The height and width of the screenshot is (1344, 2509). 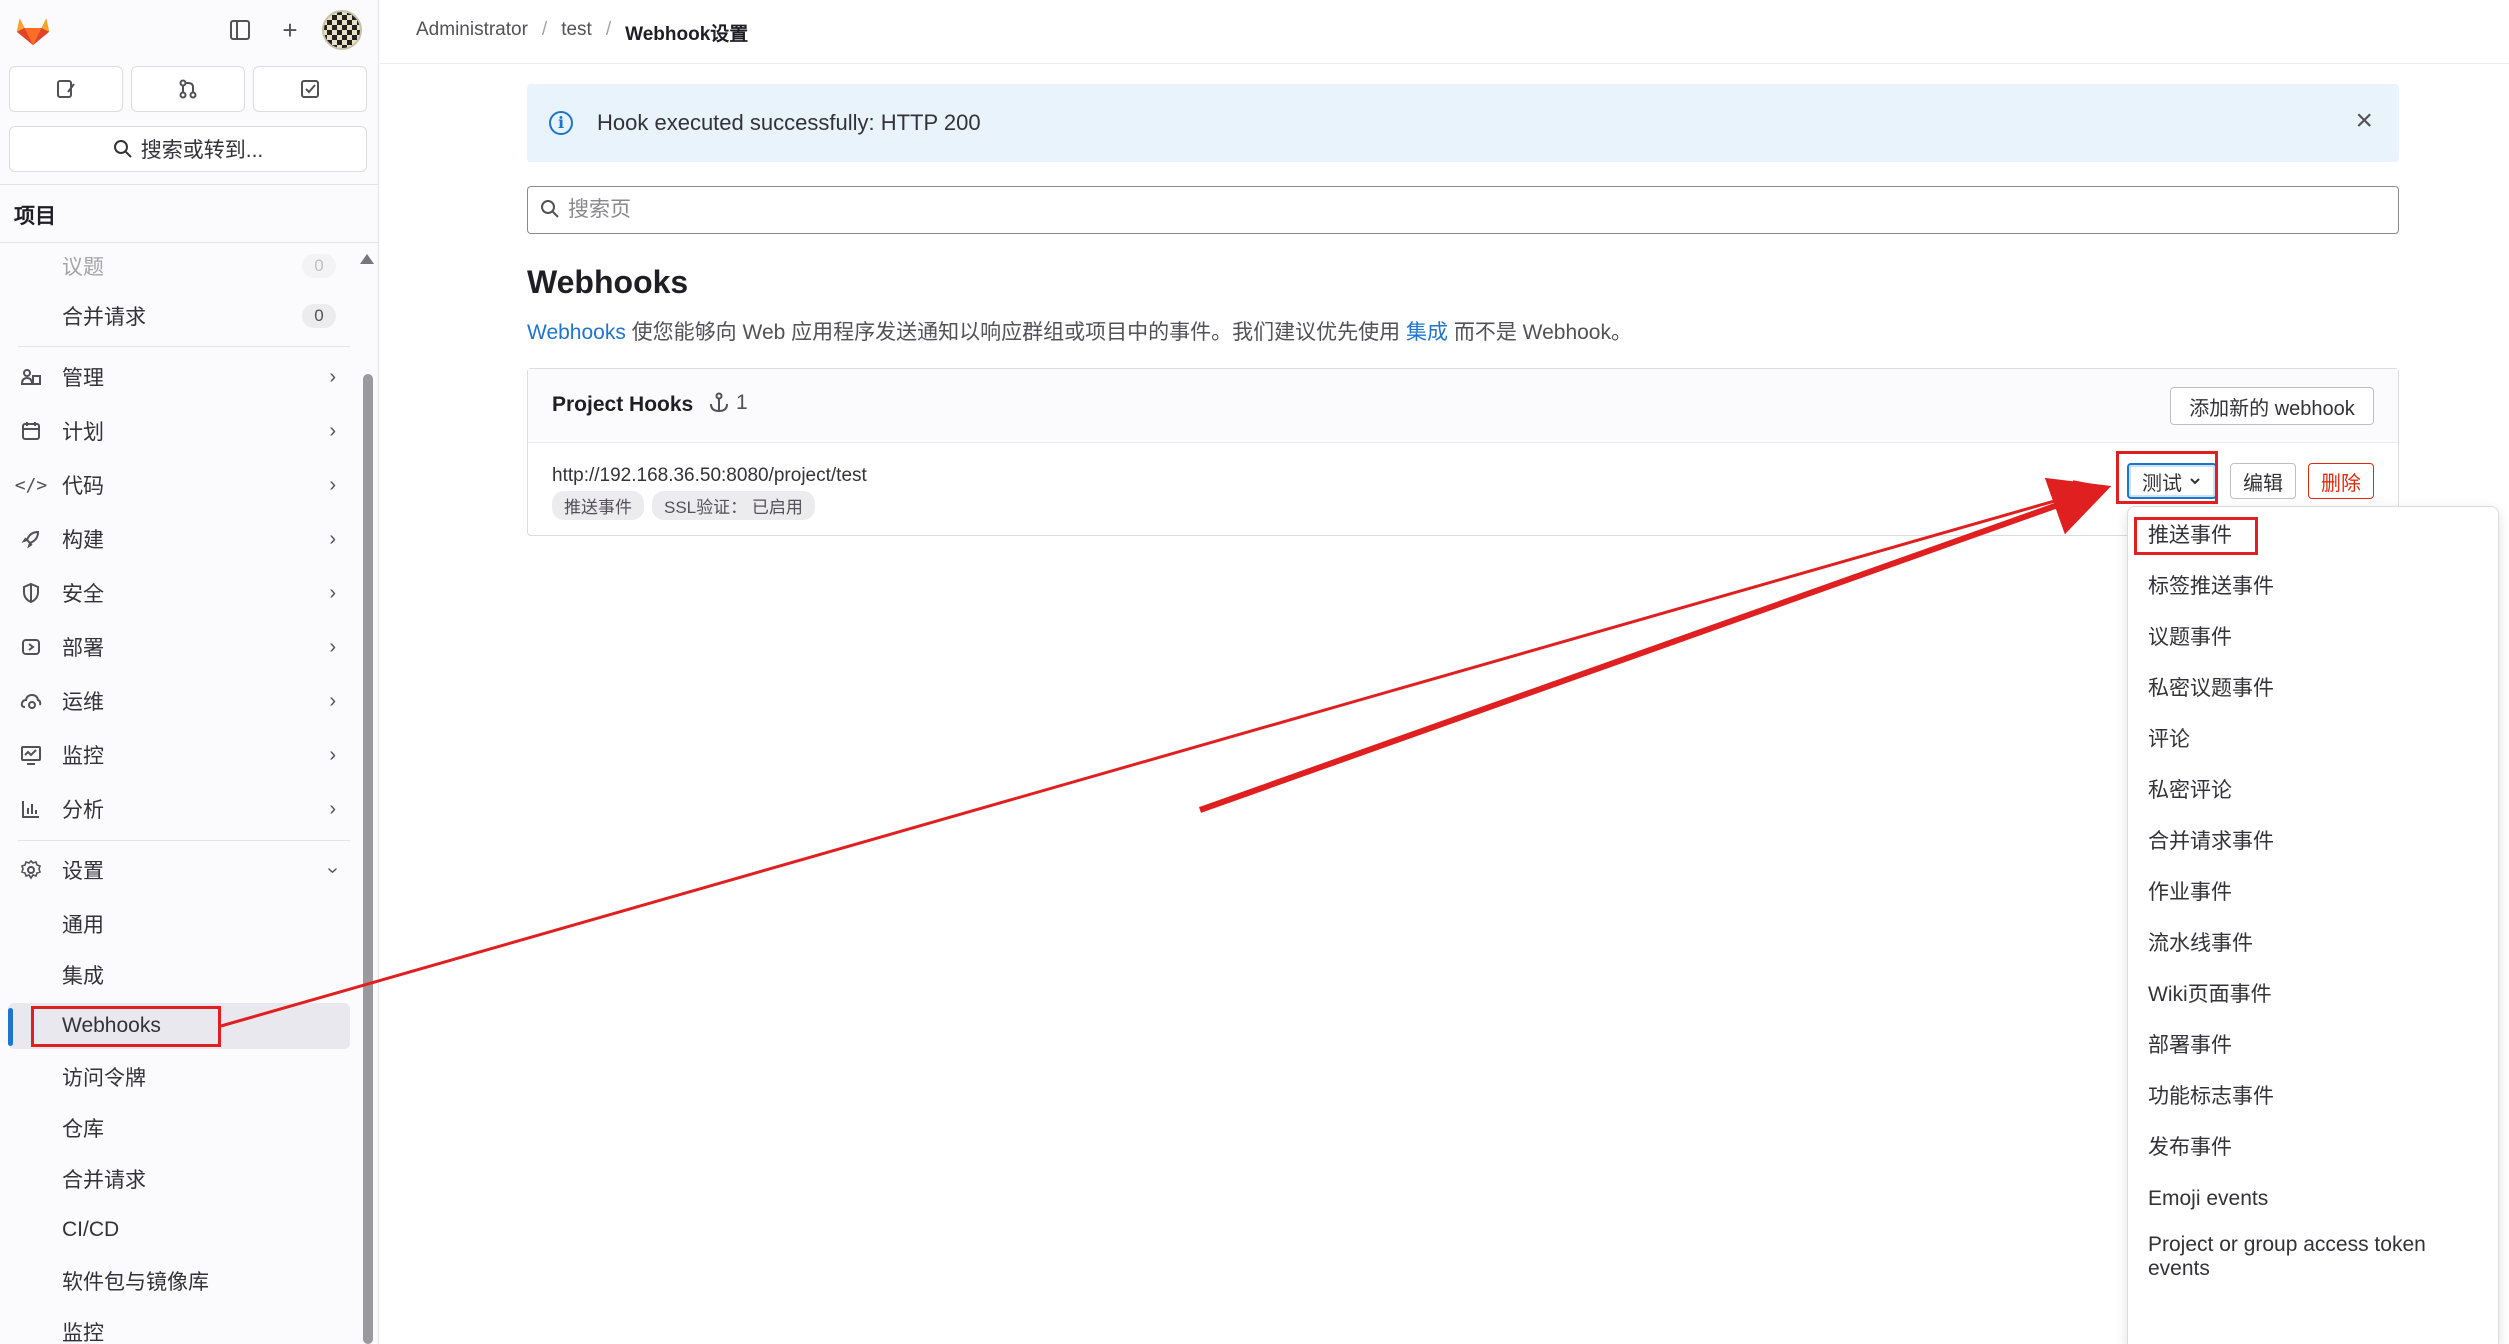 I want to click on dropdown-item: 私密评论, so click(x=2313, y=791).